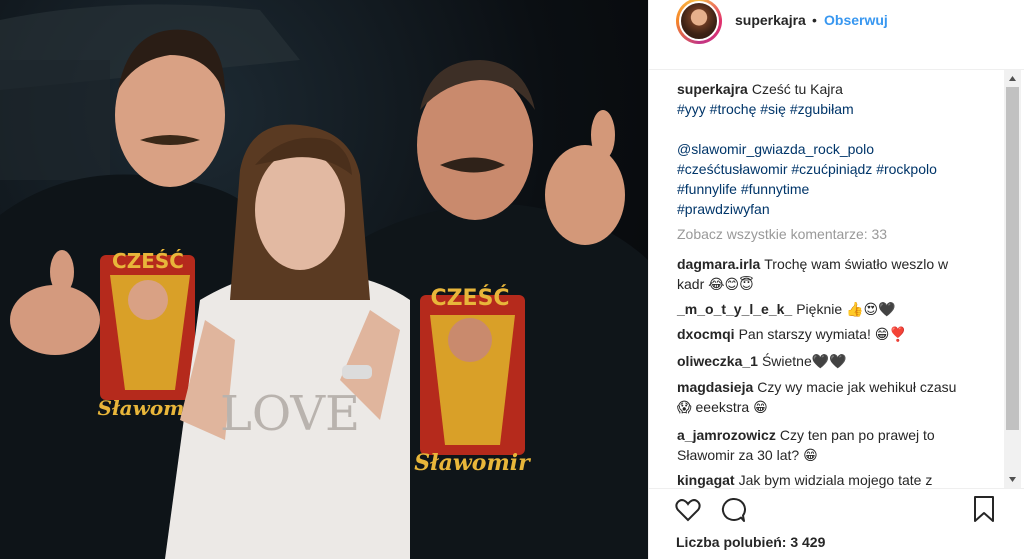 This screenshot has width=1024, height=560. What do you see at coordinates (750, 542) in the screenshot?
I see `likes-count: Liczba polubień: 3 429` at bounding box center [750, 542].